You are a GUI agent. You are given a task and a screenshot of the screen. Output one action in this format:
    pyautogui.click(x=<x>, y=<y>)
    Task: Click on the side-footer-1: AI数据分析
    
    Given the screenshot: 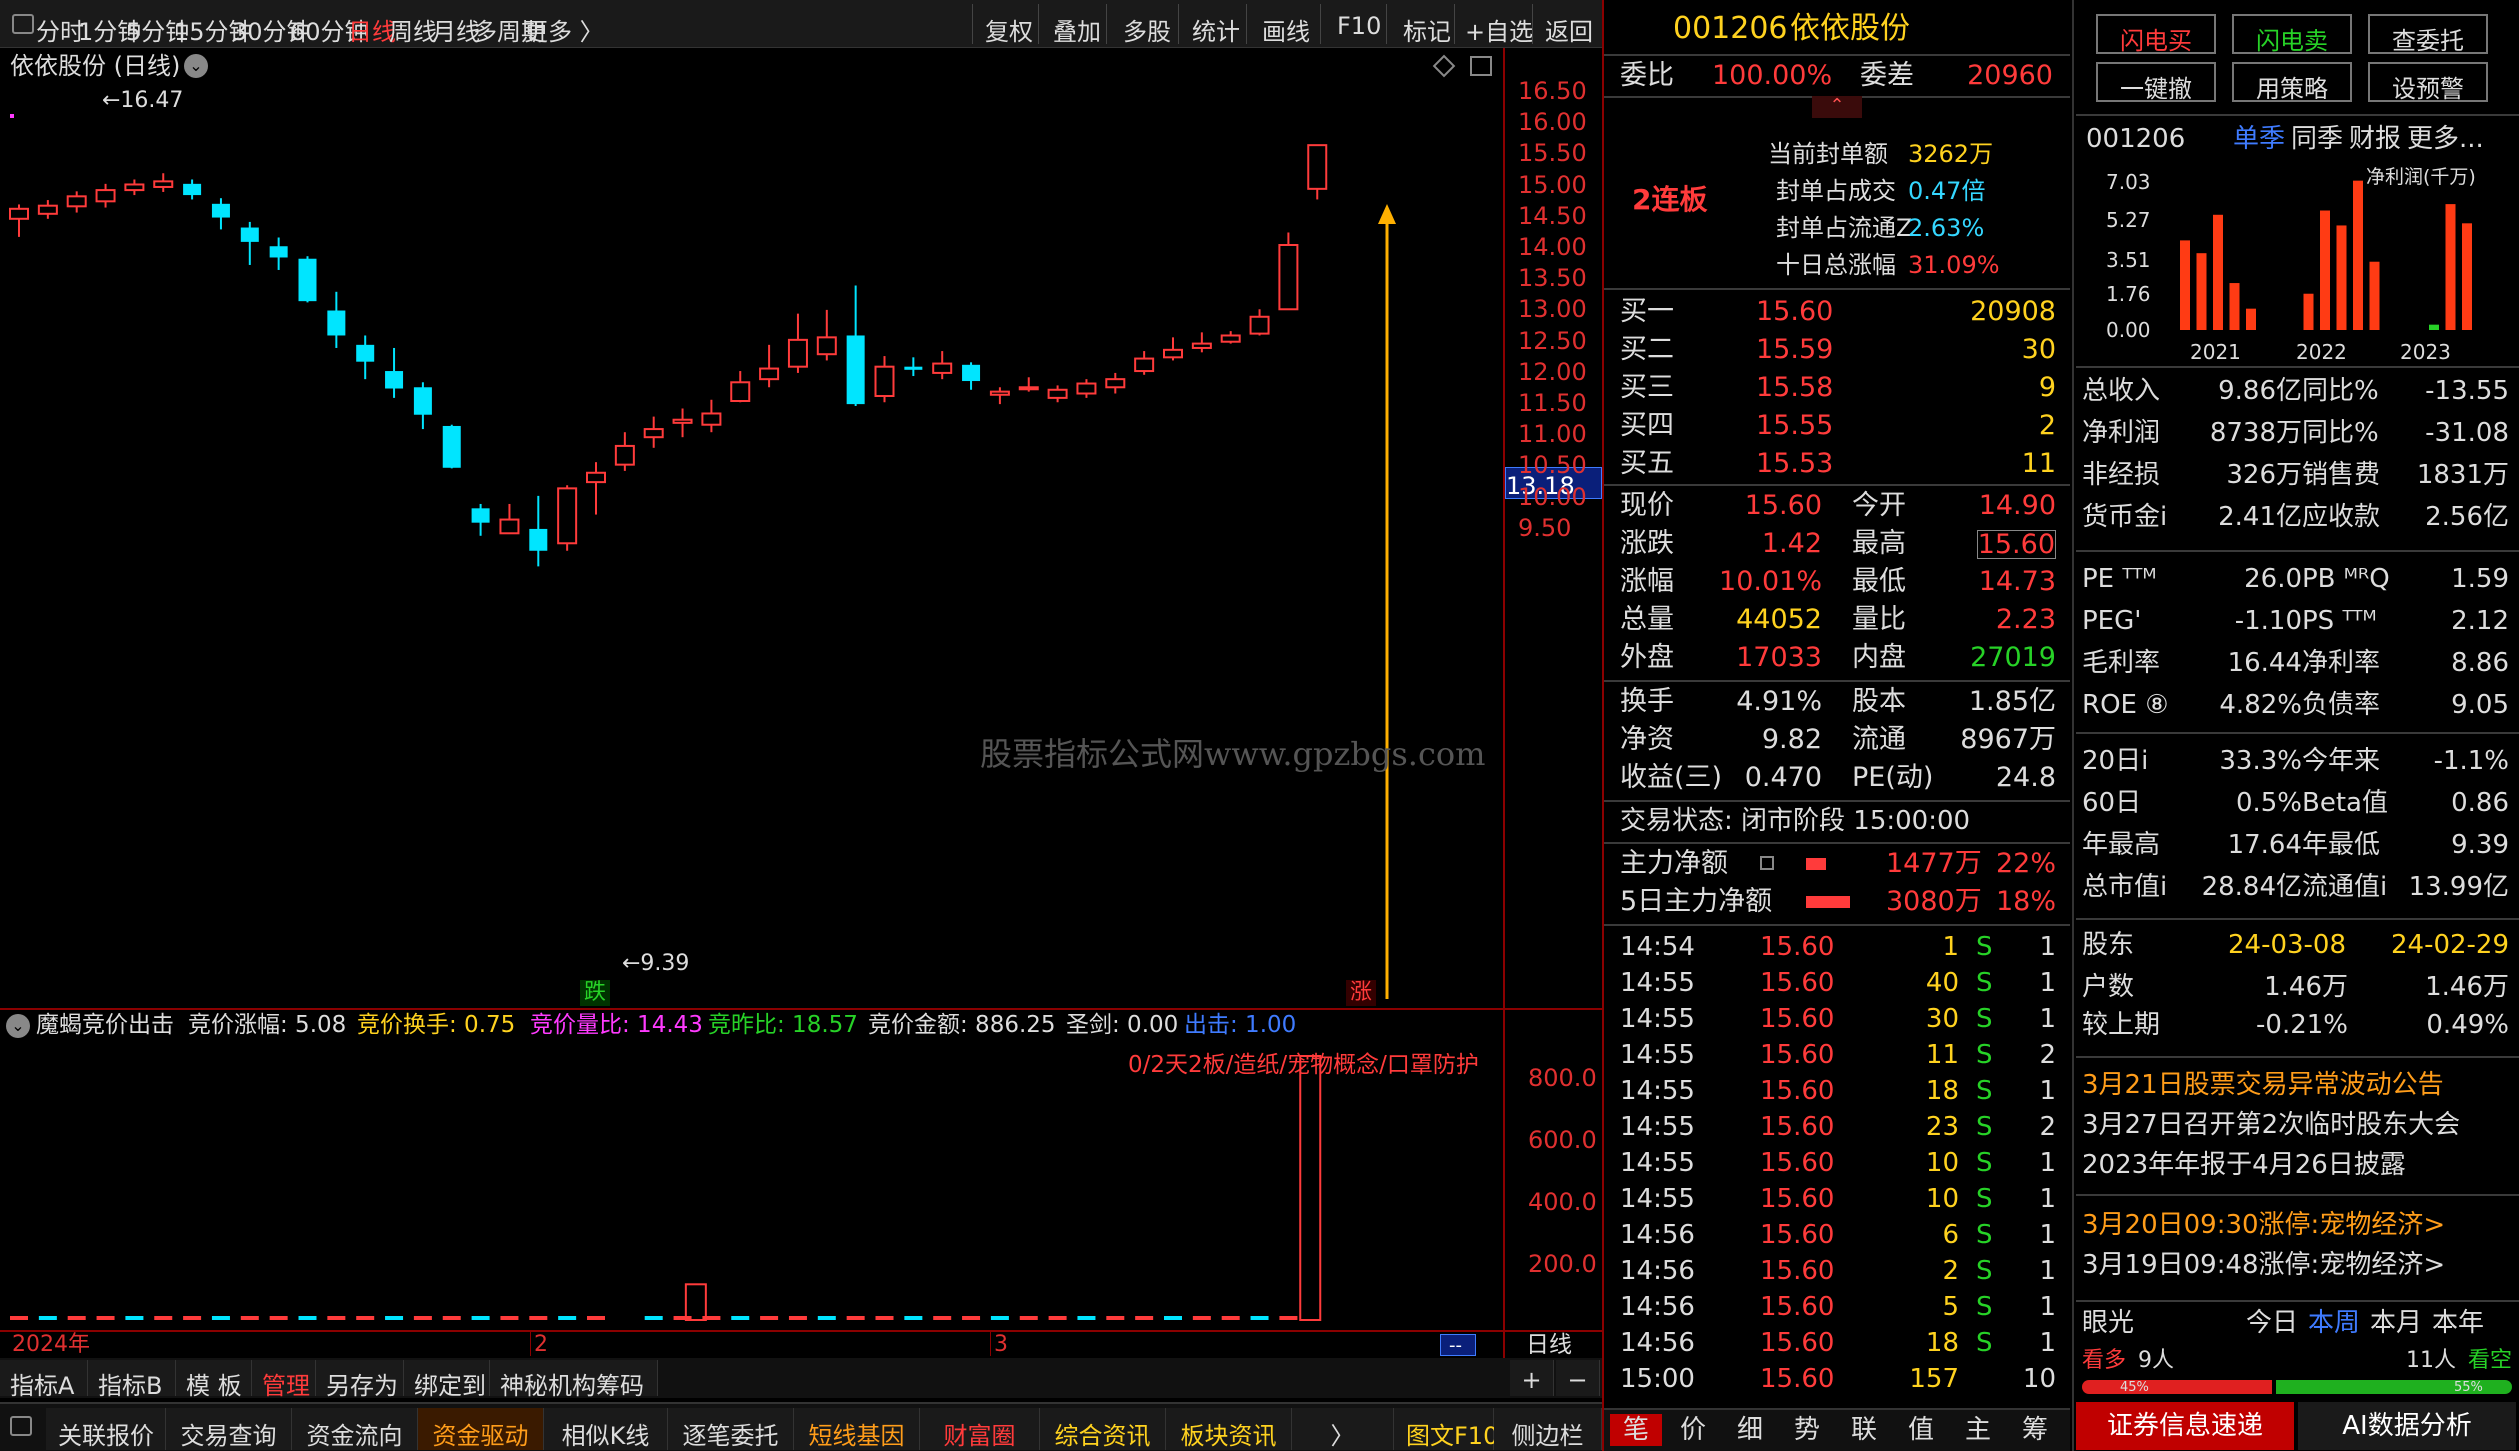 What is the action you would take?
    pyautogui.click(x=2407, y=1426)
    